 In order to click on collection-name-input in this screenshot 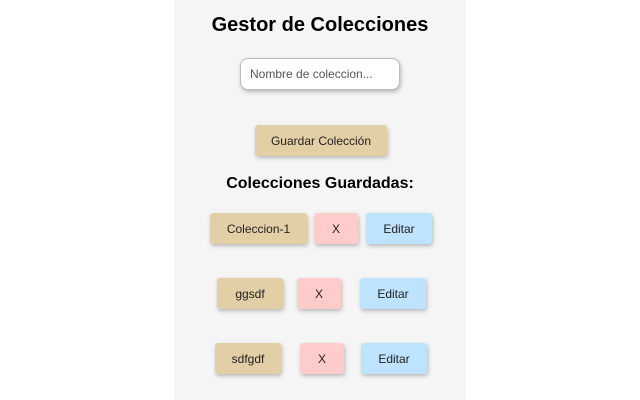, I will do `click(320, 74)`.